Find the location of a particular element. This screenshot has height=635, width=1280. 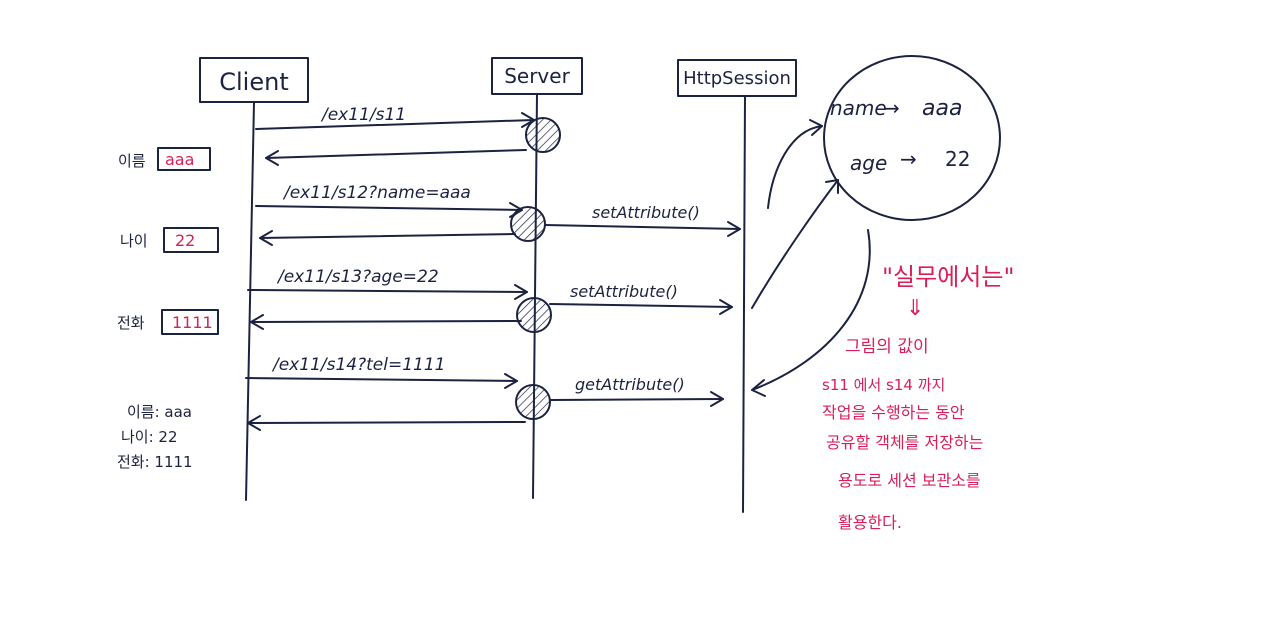

request-arrow-2: /ex11/s12?name=aaa is located at coordinates (389, 200).